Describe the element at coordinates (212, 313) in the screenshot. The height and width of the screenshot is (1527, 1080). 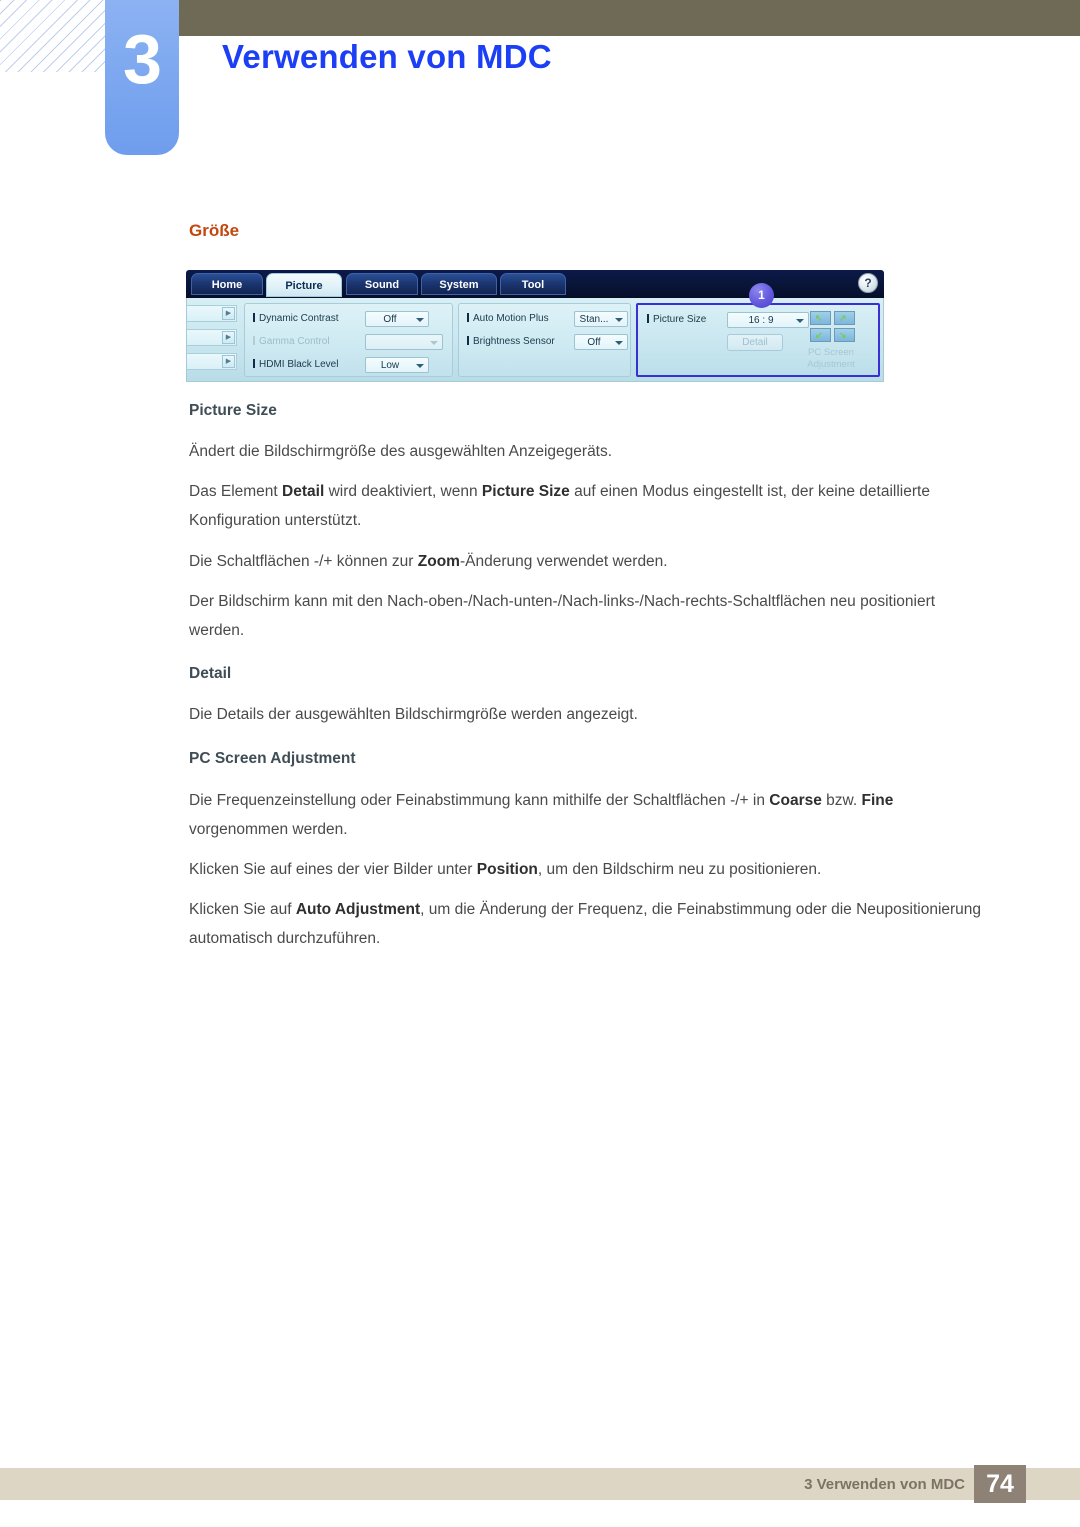
I see `stub-row-1: ▶` at that location.